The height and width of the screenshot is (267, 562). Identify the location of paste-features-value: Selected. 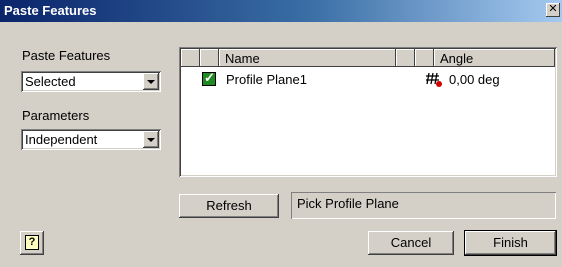
(50, 81).